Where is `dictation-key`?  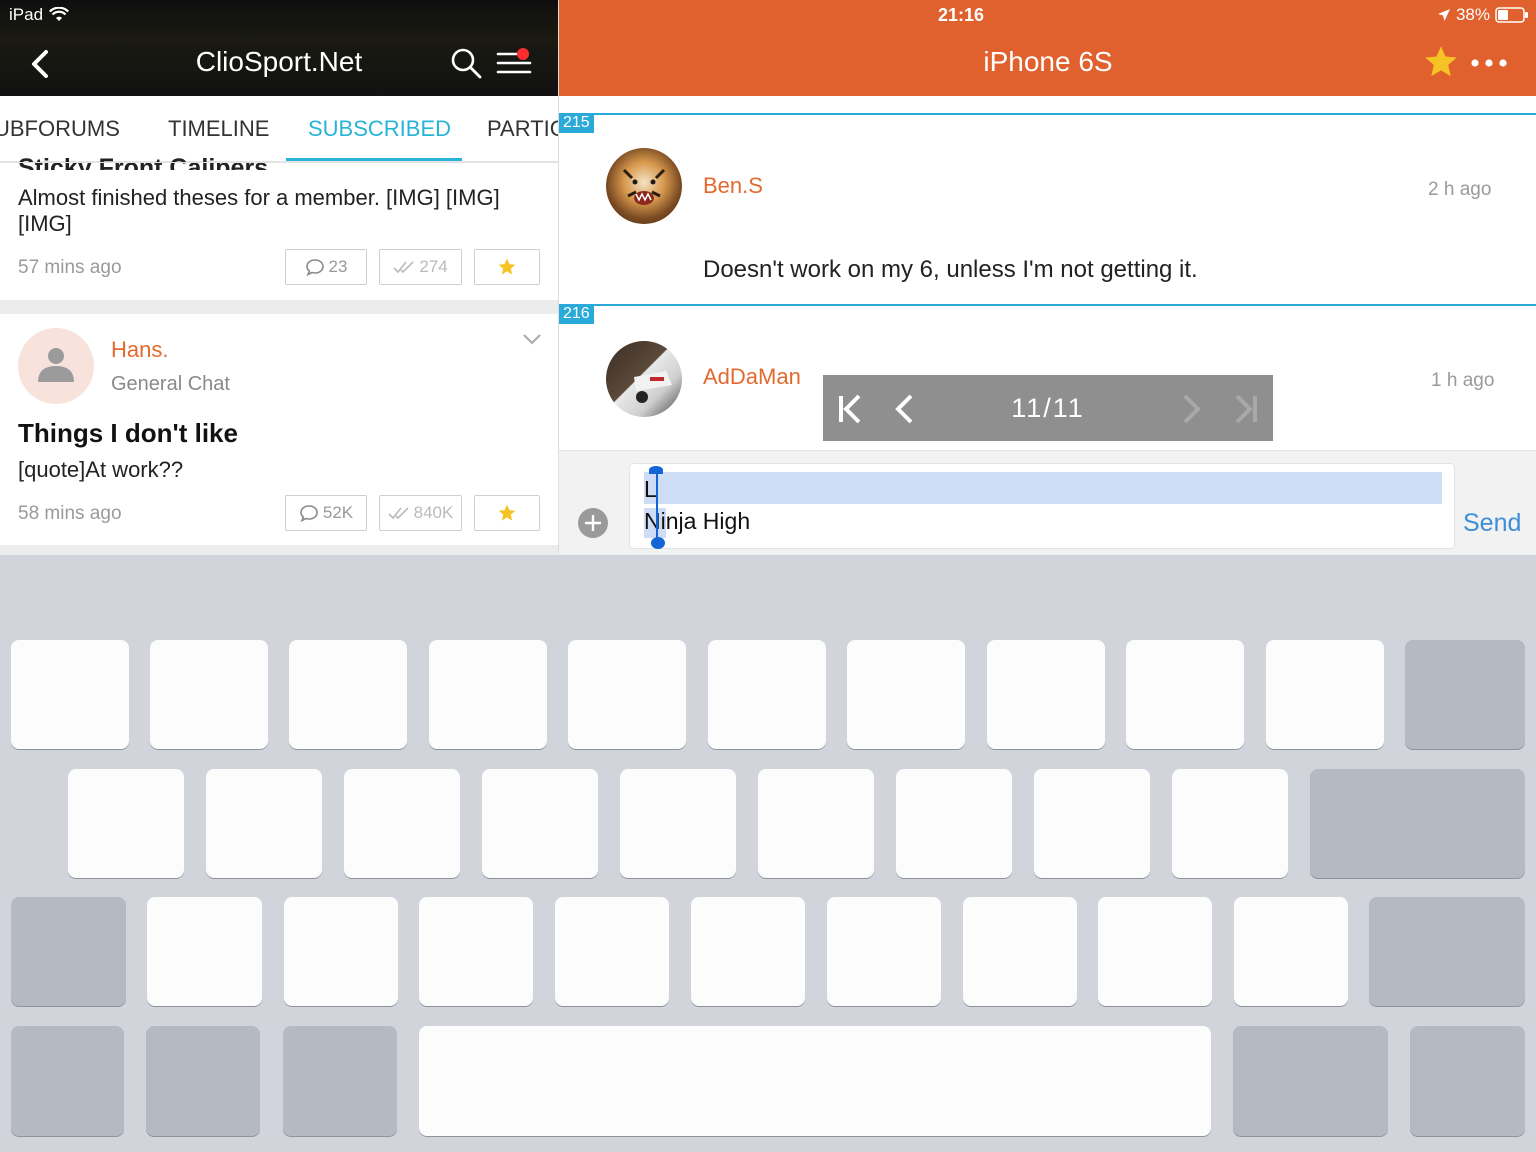 dictation-key is located at coordinates (340, 1081).